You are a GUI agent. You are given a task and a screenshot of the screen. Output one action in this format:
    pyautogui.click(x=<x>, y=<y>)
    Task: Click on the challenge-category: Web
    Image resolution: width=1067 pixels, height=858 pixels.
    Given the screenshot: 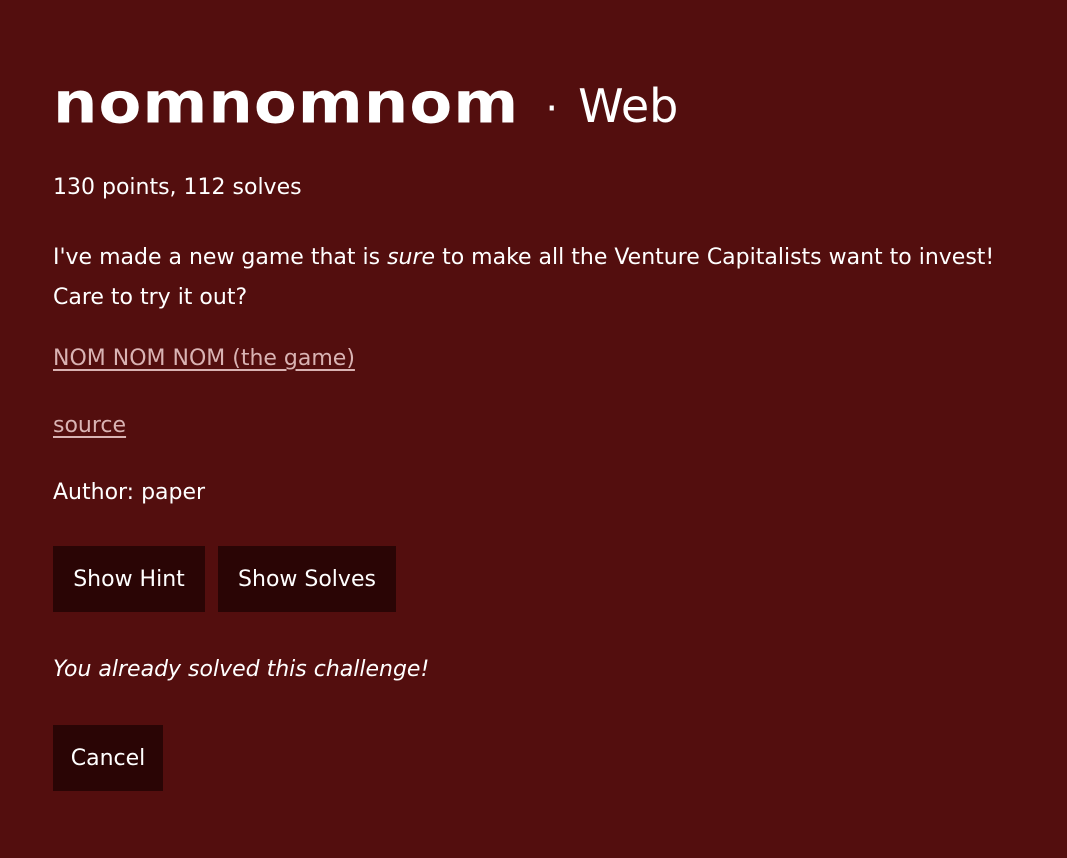 What is the action you would take?
    pyautogui.click(x=628, y=106)
    